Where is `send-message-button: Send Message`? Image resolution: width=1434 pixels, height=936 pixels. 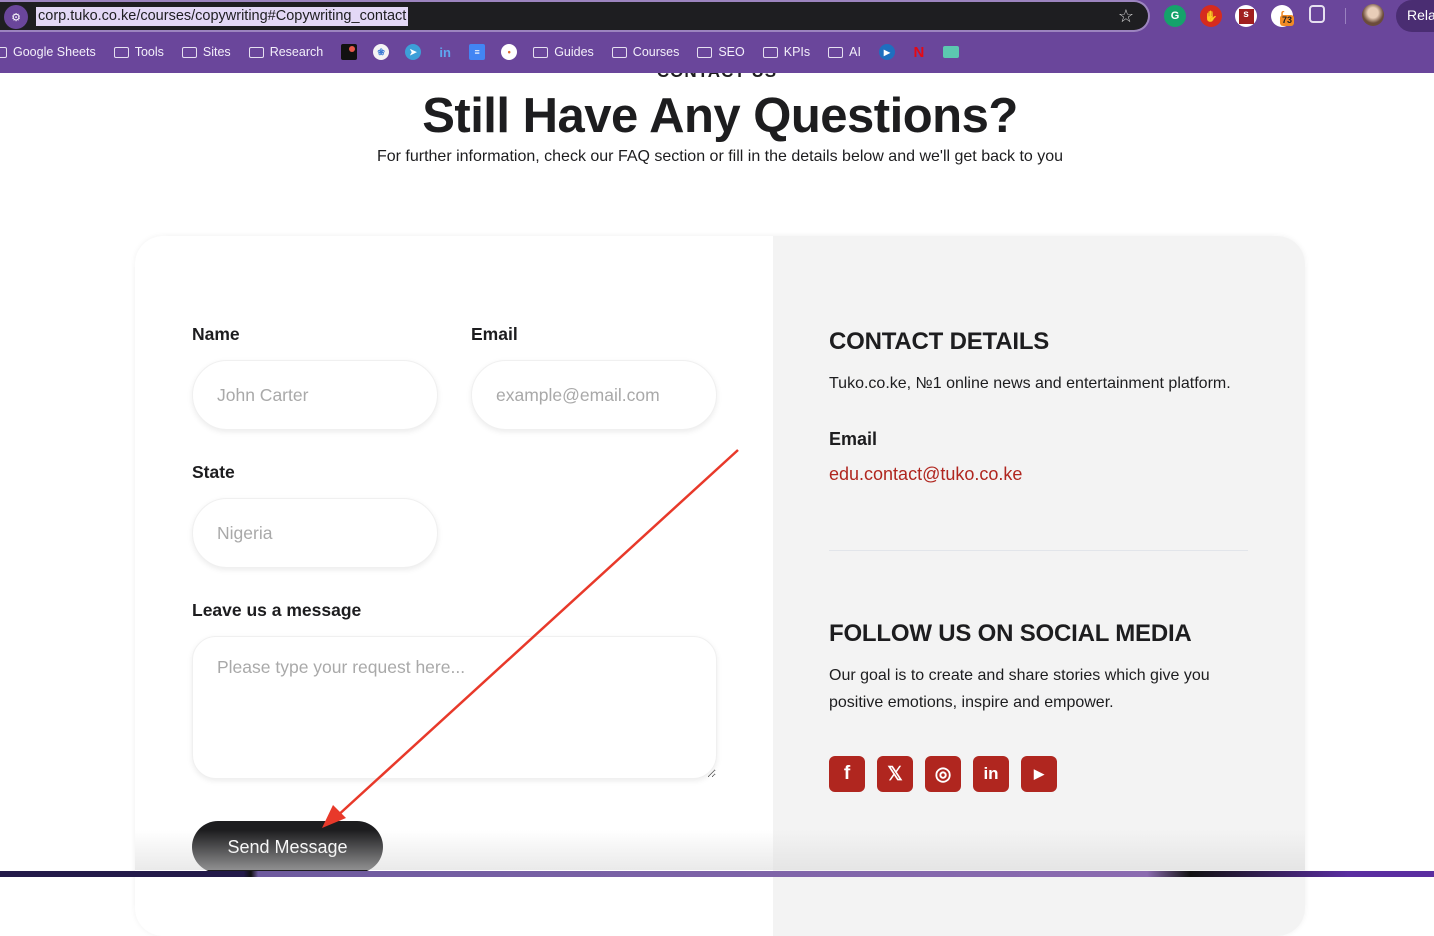
send-message-button: Send Message is located at coordinates (287, 847).